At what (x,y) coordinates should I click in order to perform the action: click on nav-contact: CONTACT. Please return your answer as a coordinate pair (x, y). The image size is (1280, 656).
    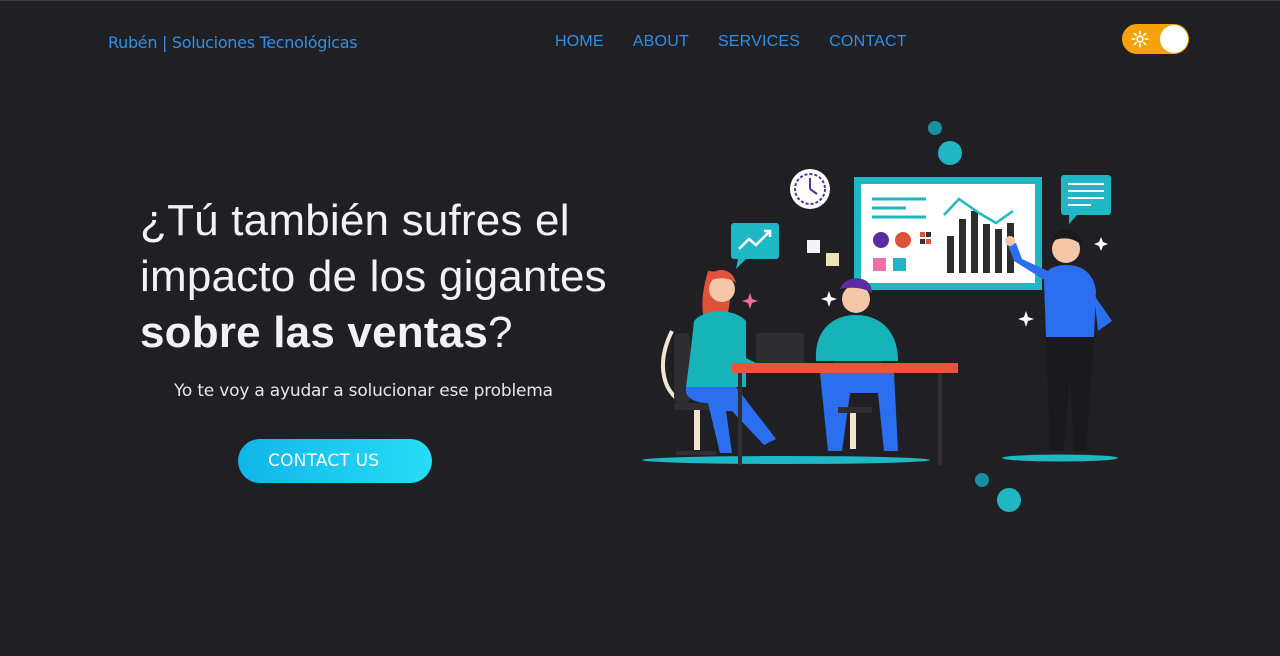
    Looking at the image, I should click on (868, 42).